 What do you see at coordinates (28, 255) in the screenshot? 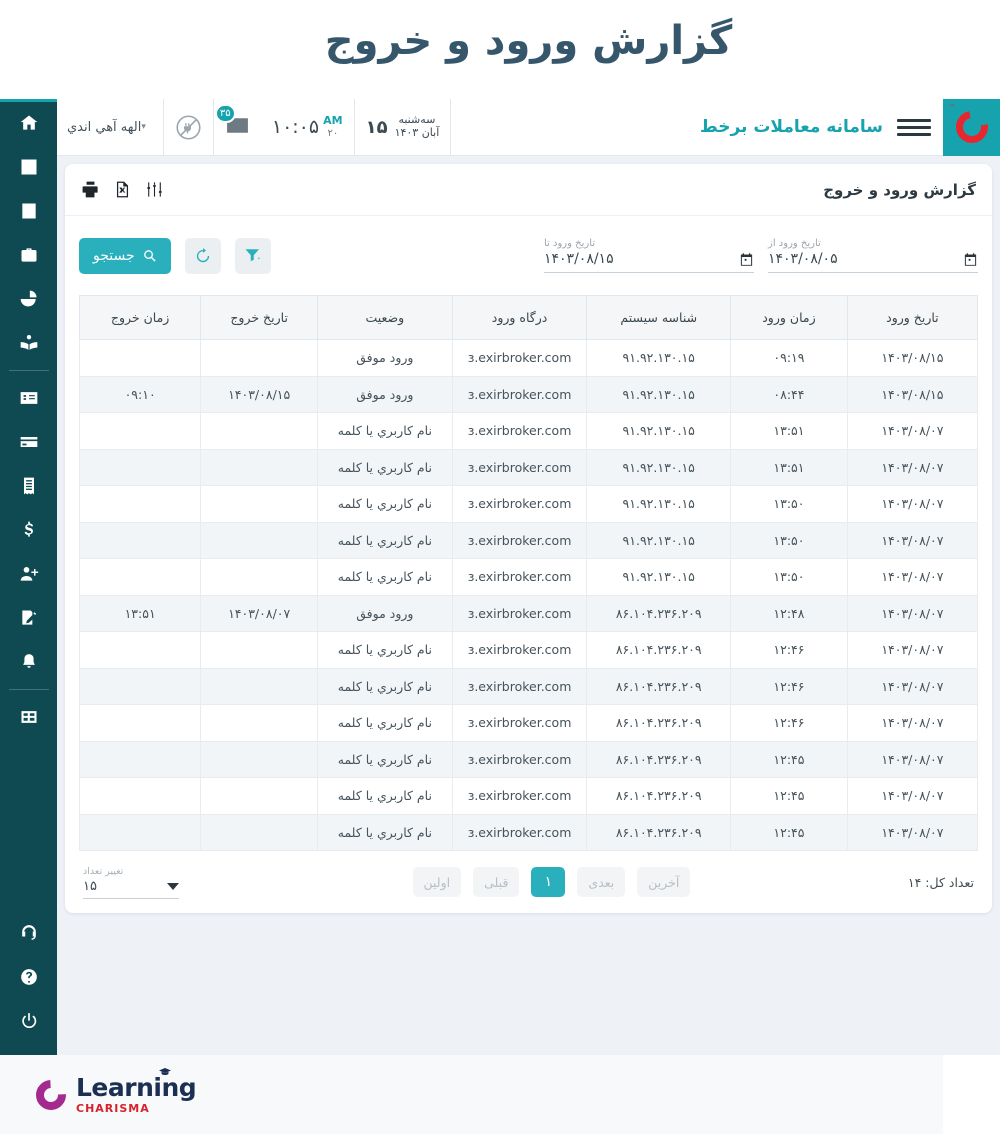
I see `sidebar-item-portfolio` at bounding box center [28, 255].